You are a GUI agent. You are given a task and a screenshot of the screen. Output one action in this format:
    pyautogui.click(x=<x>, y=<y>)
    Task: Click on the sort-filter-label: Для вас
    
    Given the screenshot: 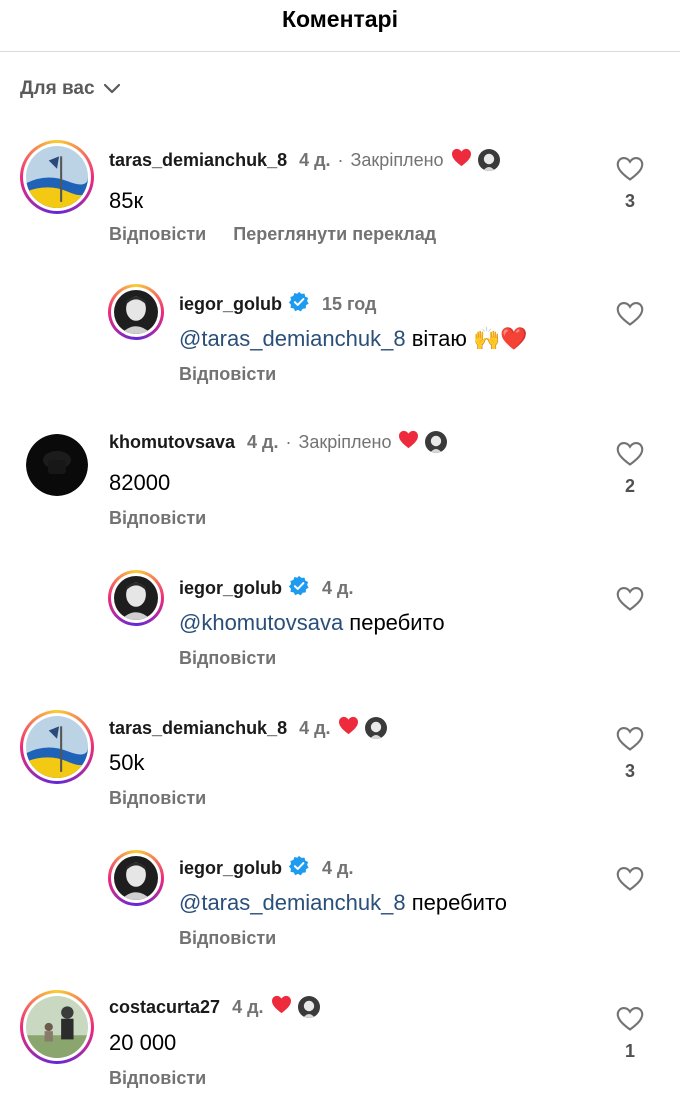 What is the action you would take?
    pyautogui.click(x=57, y=88)
    